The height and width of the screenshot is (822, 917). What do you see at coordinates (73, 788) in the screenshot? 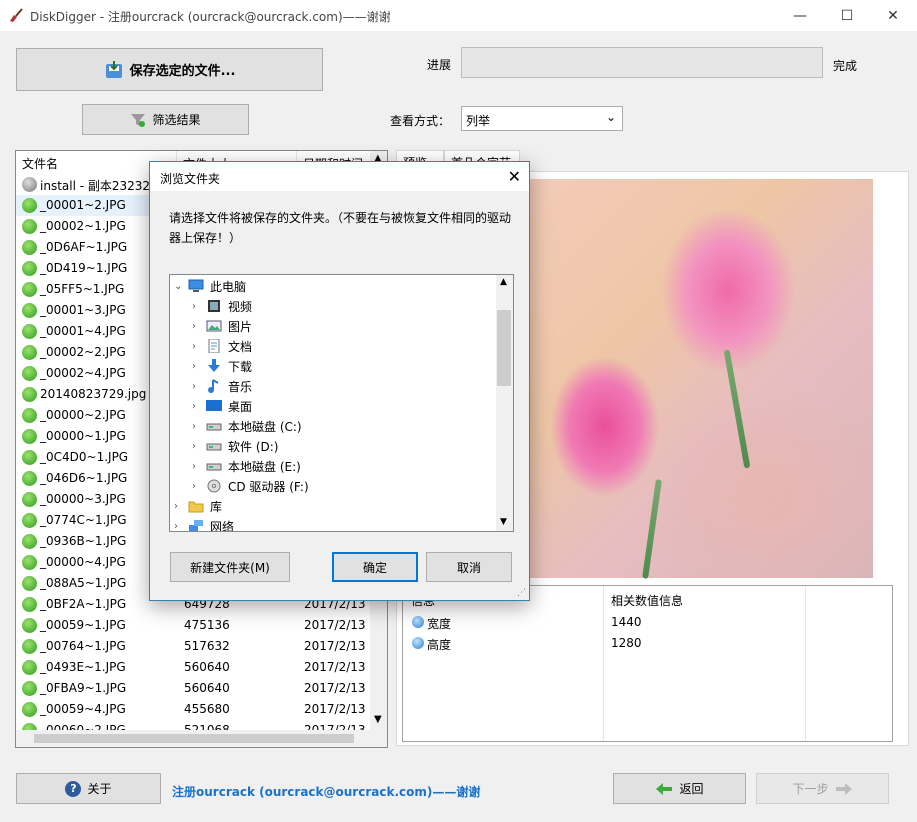
I see `help-icon: ?` at bounding box center [73, 788].